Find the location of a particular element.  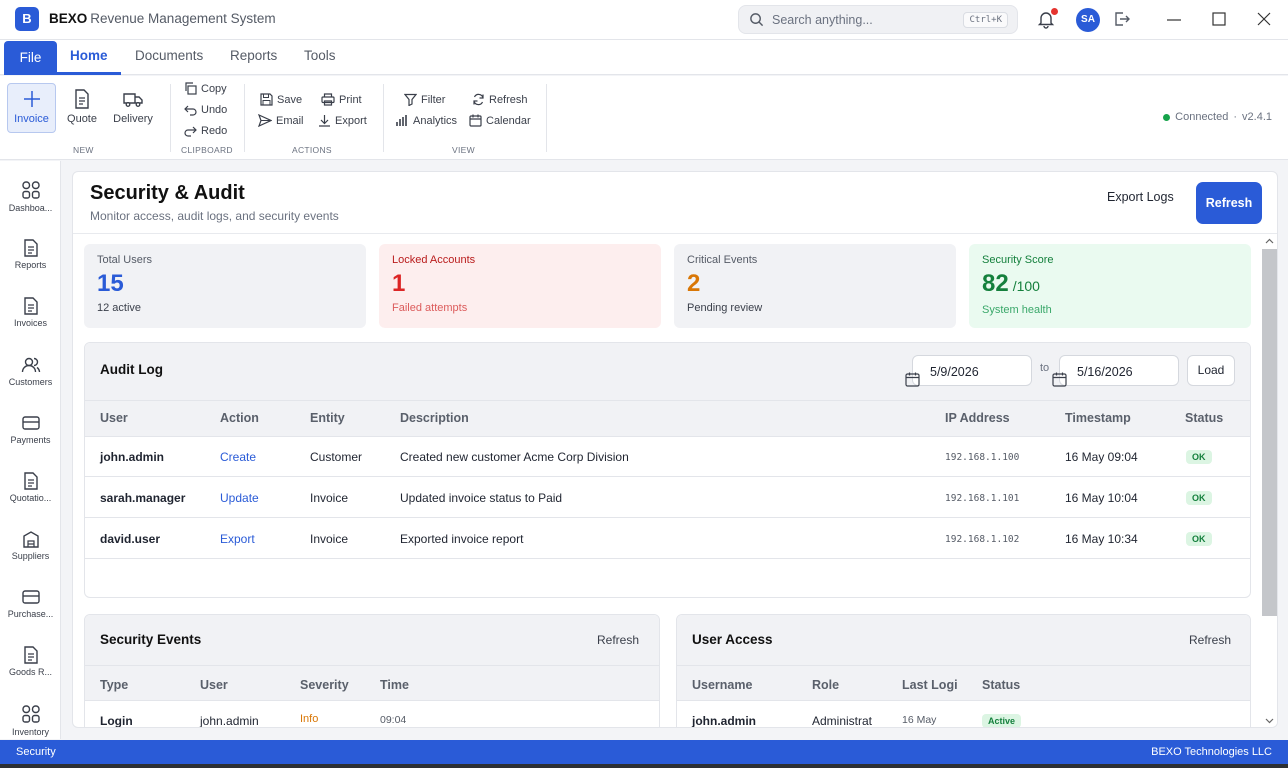

stat-value: 2 is located at coordinates (694, 283).